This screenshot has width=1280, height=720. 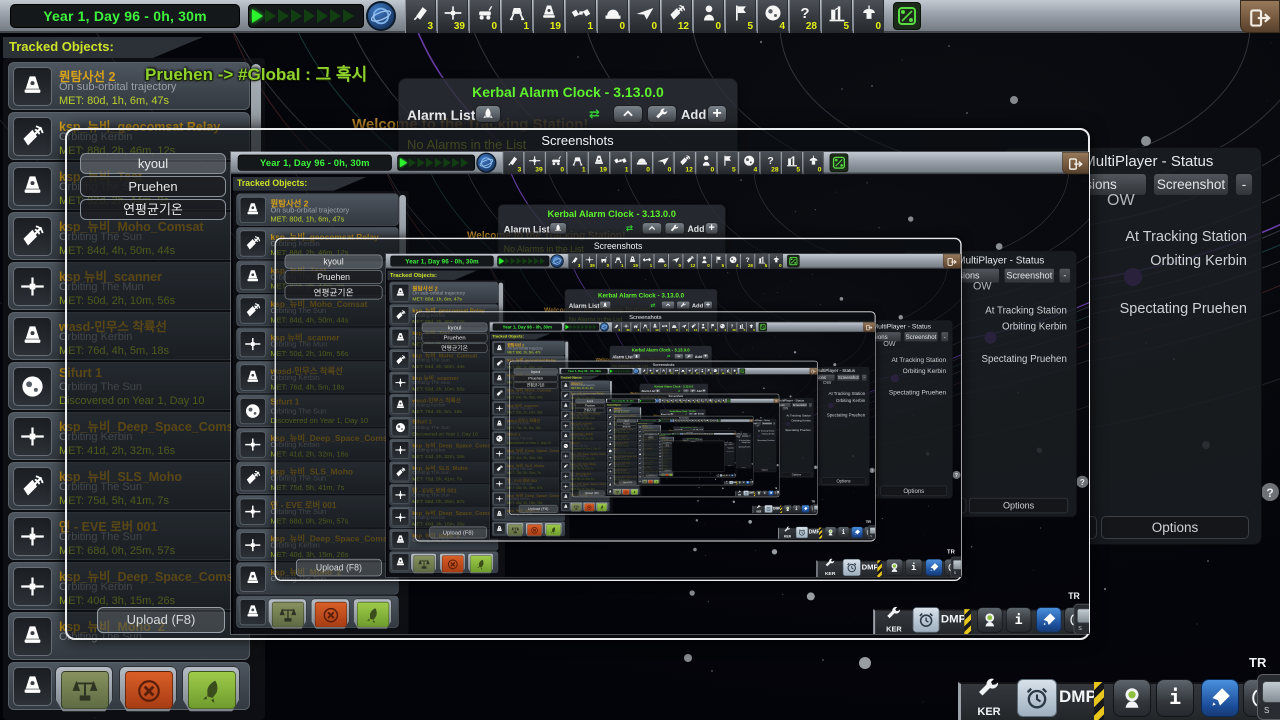 I want to click on filter-probe-button: 39, so click(x=534, y=163).